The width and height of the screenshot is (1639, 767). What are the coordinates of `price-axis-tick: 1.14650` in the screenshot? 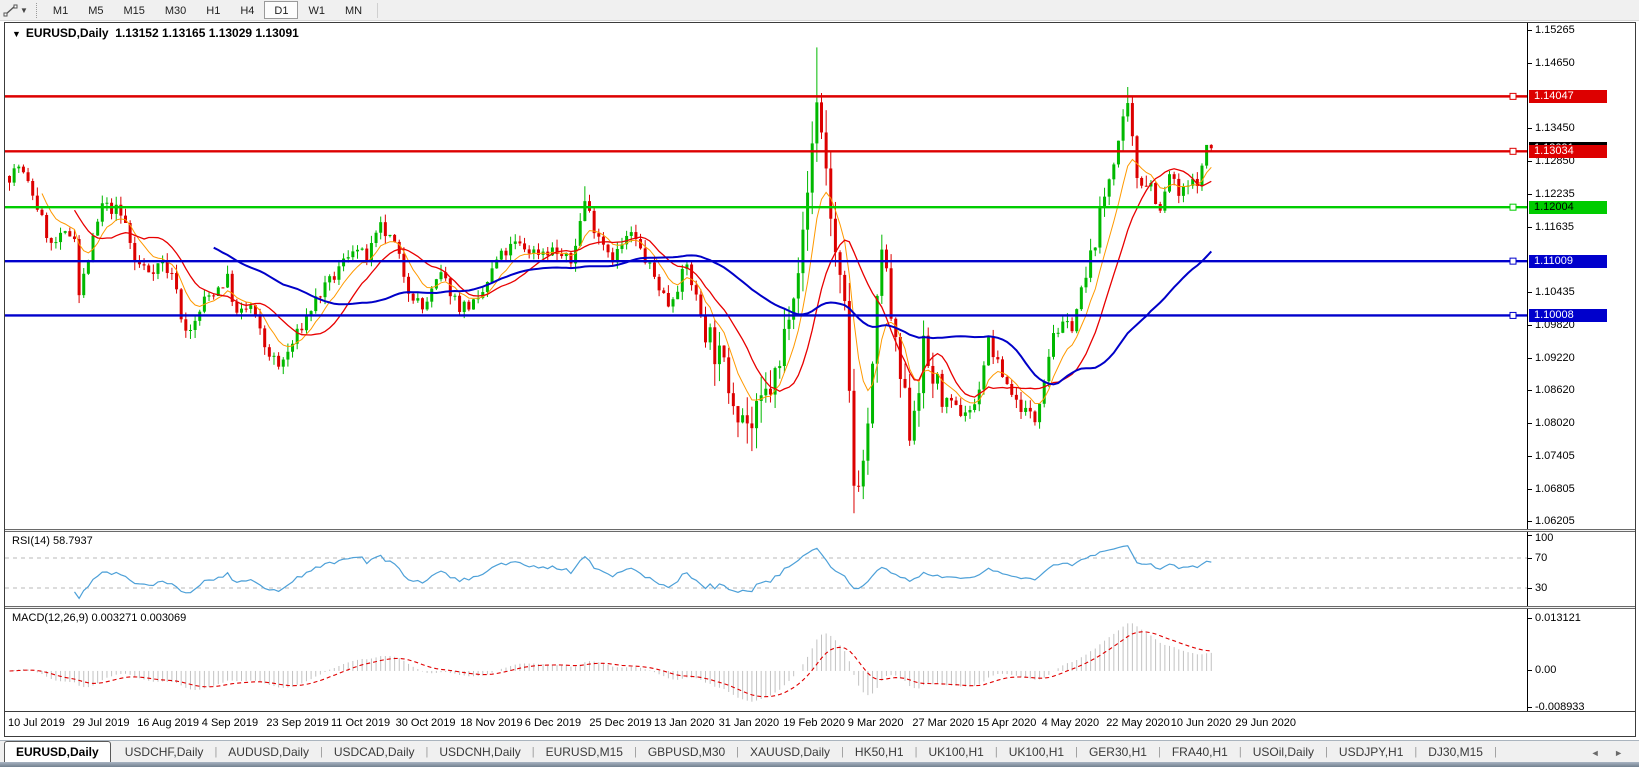 It's located at (1555, 63).